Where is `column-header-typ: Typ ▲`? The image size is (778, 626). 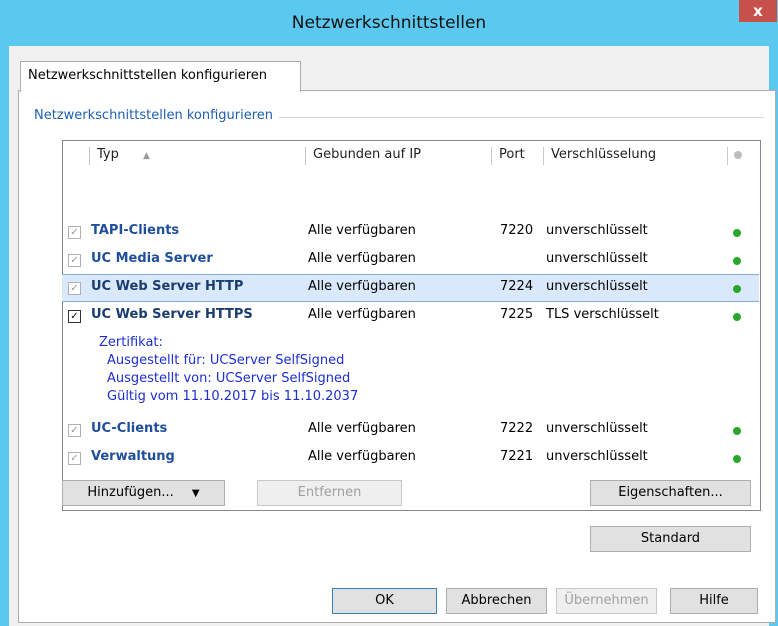 column-header-typ: Typ ▲ is located at coordinates (123, 155).